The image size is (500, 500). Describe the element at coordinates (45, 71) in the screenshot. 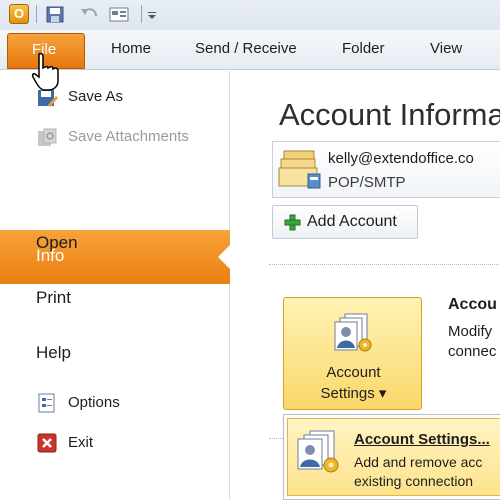

I see `hand-cursor-icon` at that location.